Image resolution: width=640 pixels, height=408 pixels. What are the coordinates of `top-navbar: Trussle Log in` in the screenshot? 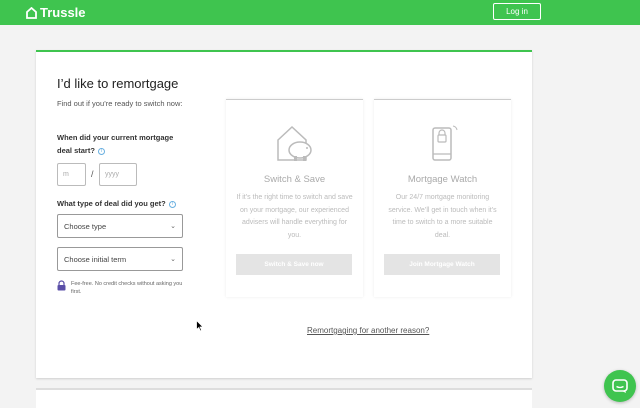 It's located at (320, 12).